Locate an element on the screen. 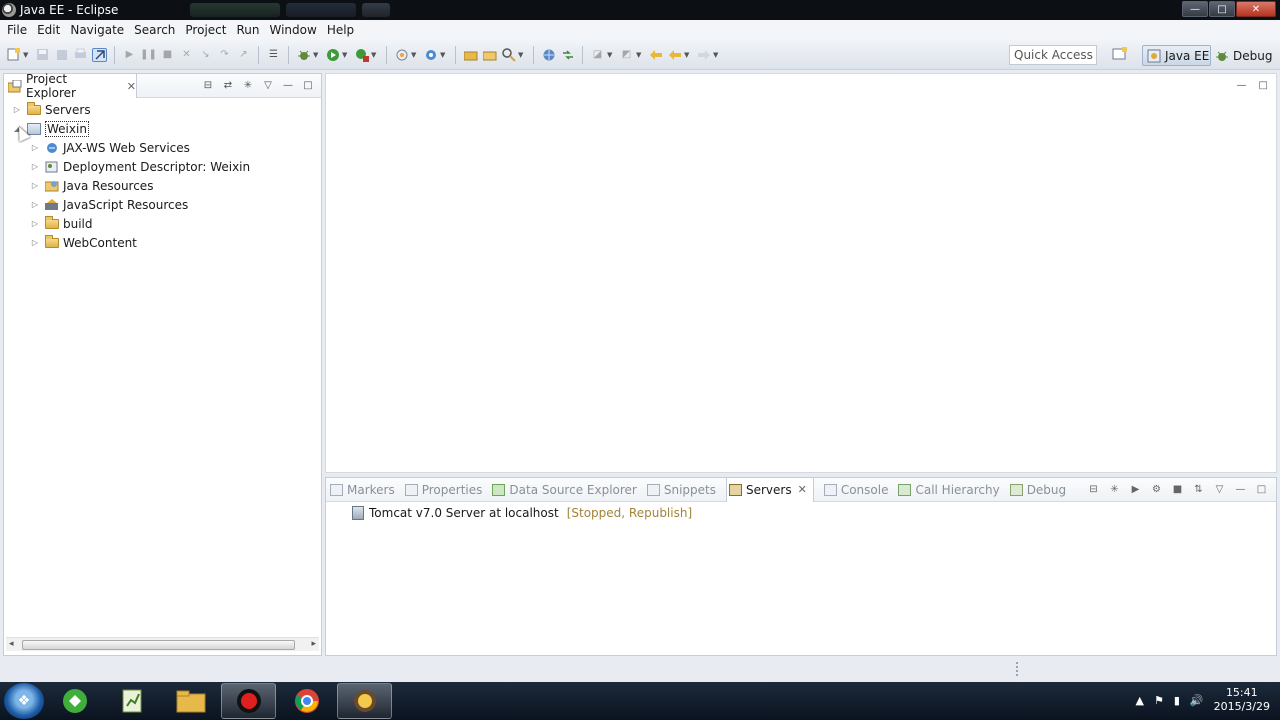  suspend-icon: ❚❚ is located at coordinates (148, 55).